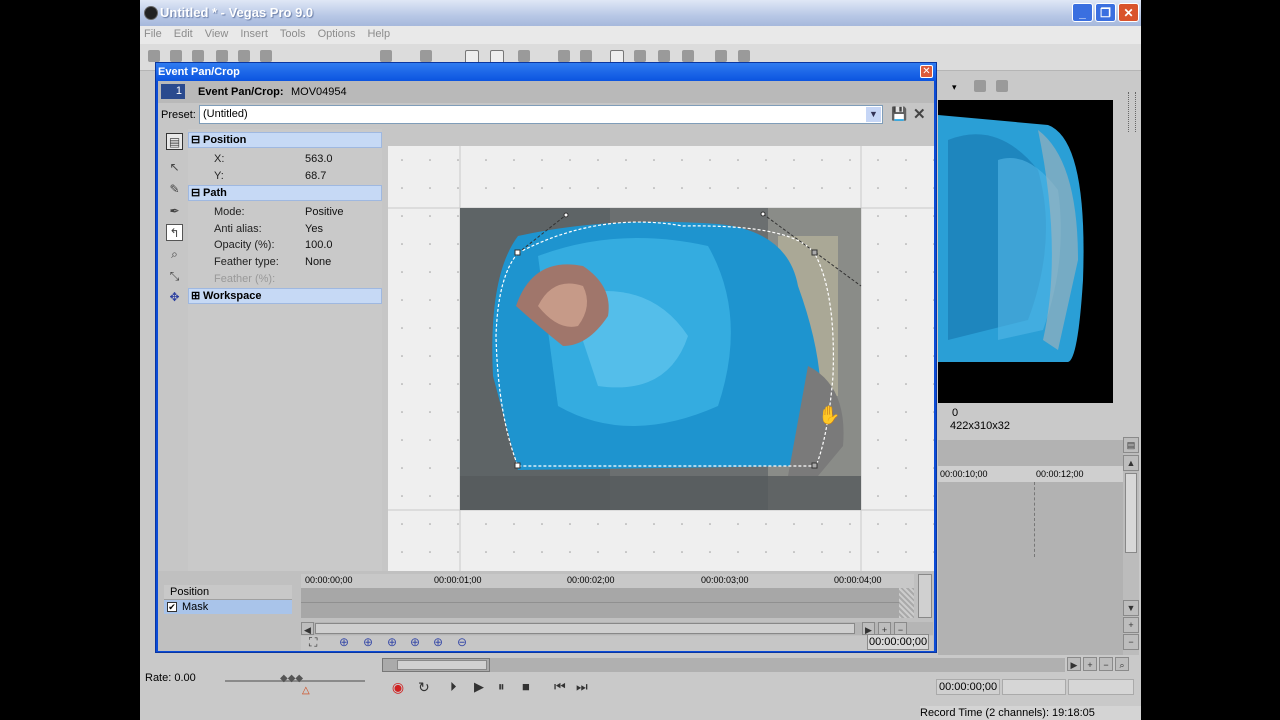 The height and width of the screenshot is (720, 1280). Describe the element at coordinates (925, 596) in the screenshot. I see `keyframe-vscroll` at that location.